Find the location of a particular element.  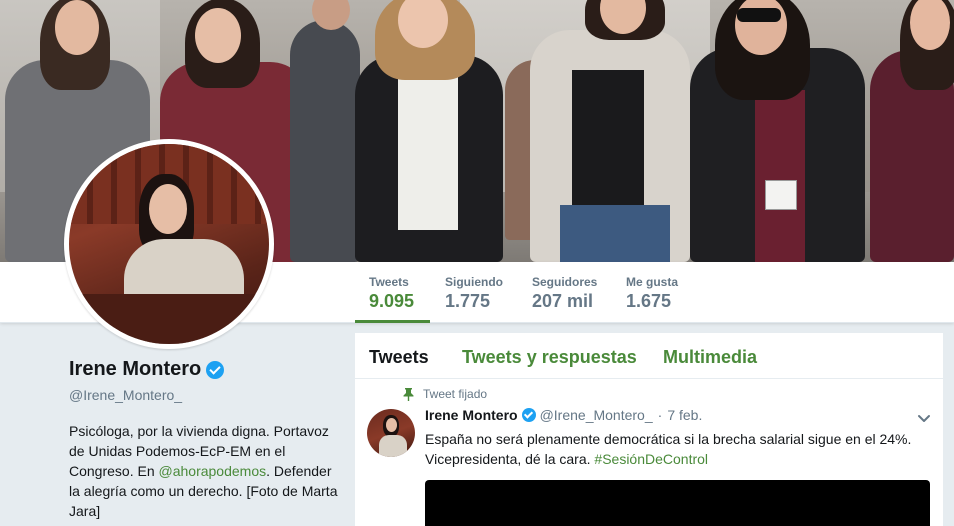

nav-followers: Seguidores 207 mil is located at coordinates (572, 292).